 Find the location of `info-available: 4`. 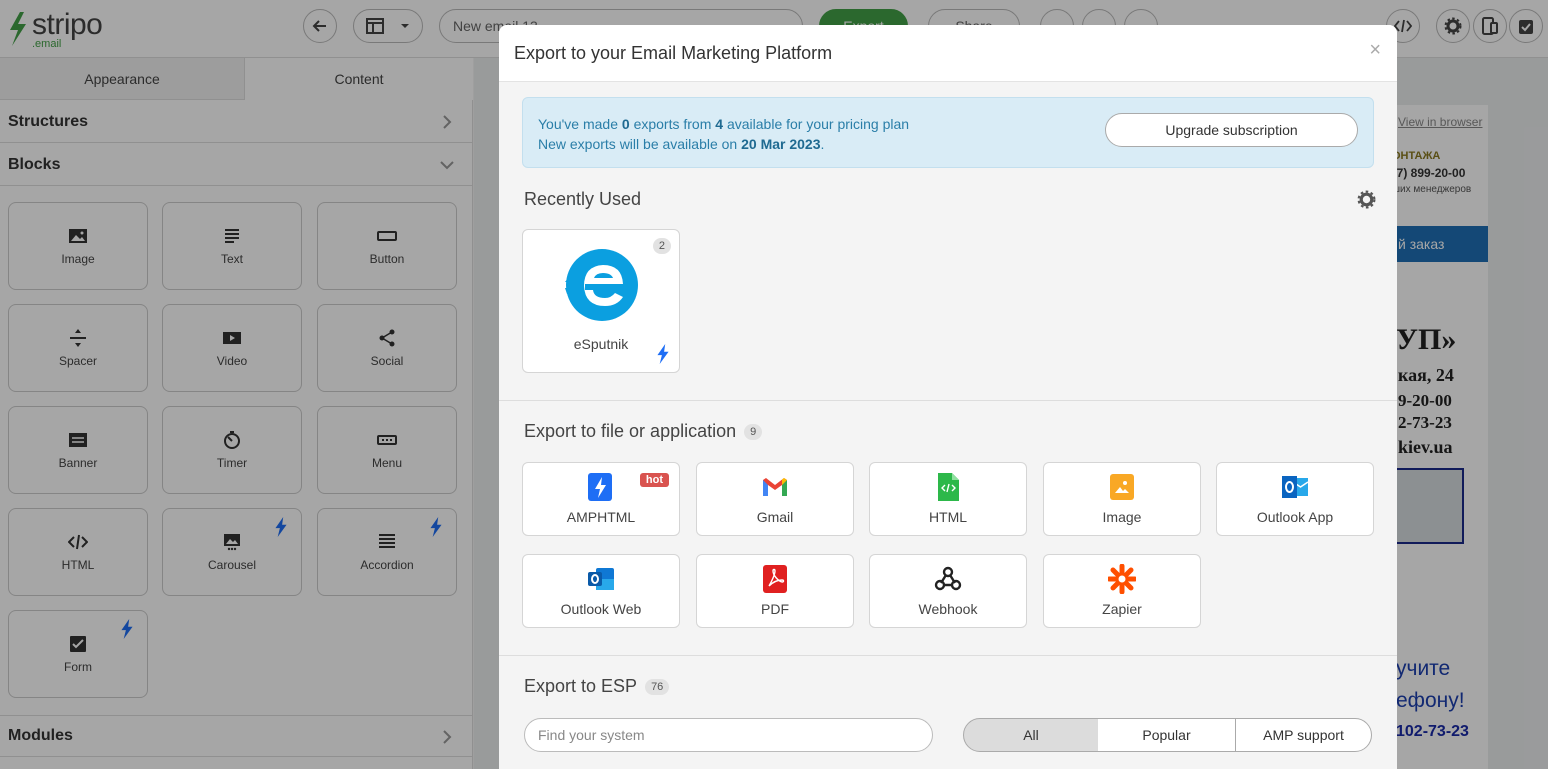

info-available: 4 is located at coordinates (719, 124).